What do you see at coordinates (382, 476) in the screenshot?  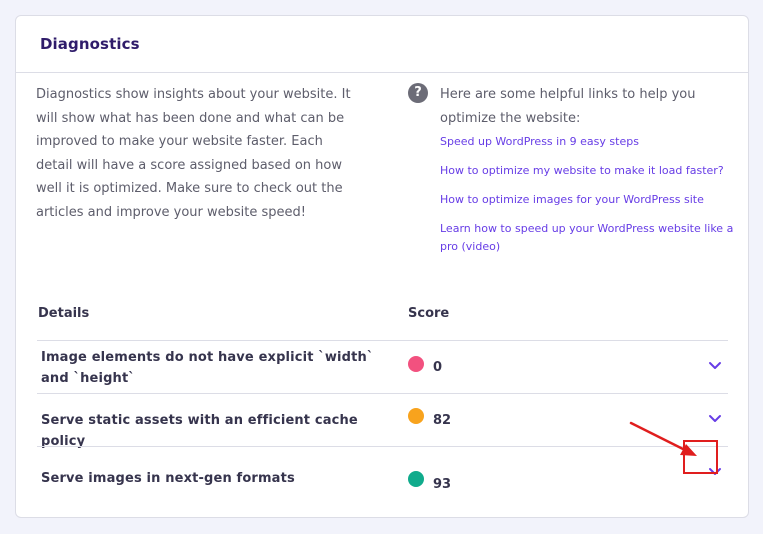 I see `diagnostic-row-next-gen-formats: Serve images in next-gen formats 93` at bounding box center [382, 476].